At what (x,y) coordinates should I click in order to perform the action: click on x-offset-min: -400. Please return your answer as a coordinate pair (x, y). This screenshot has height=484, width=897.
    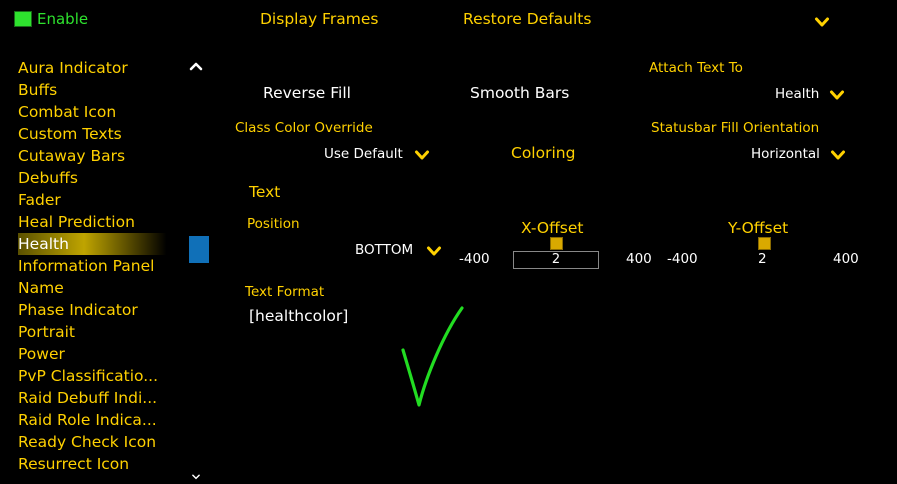
    Looking at the image, I should click on (474, 259).